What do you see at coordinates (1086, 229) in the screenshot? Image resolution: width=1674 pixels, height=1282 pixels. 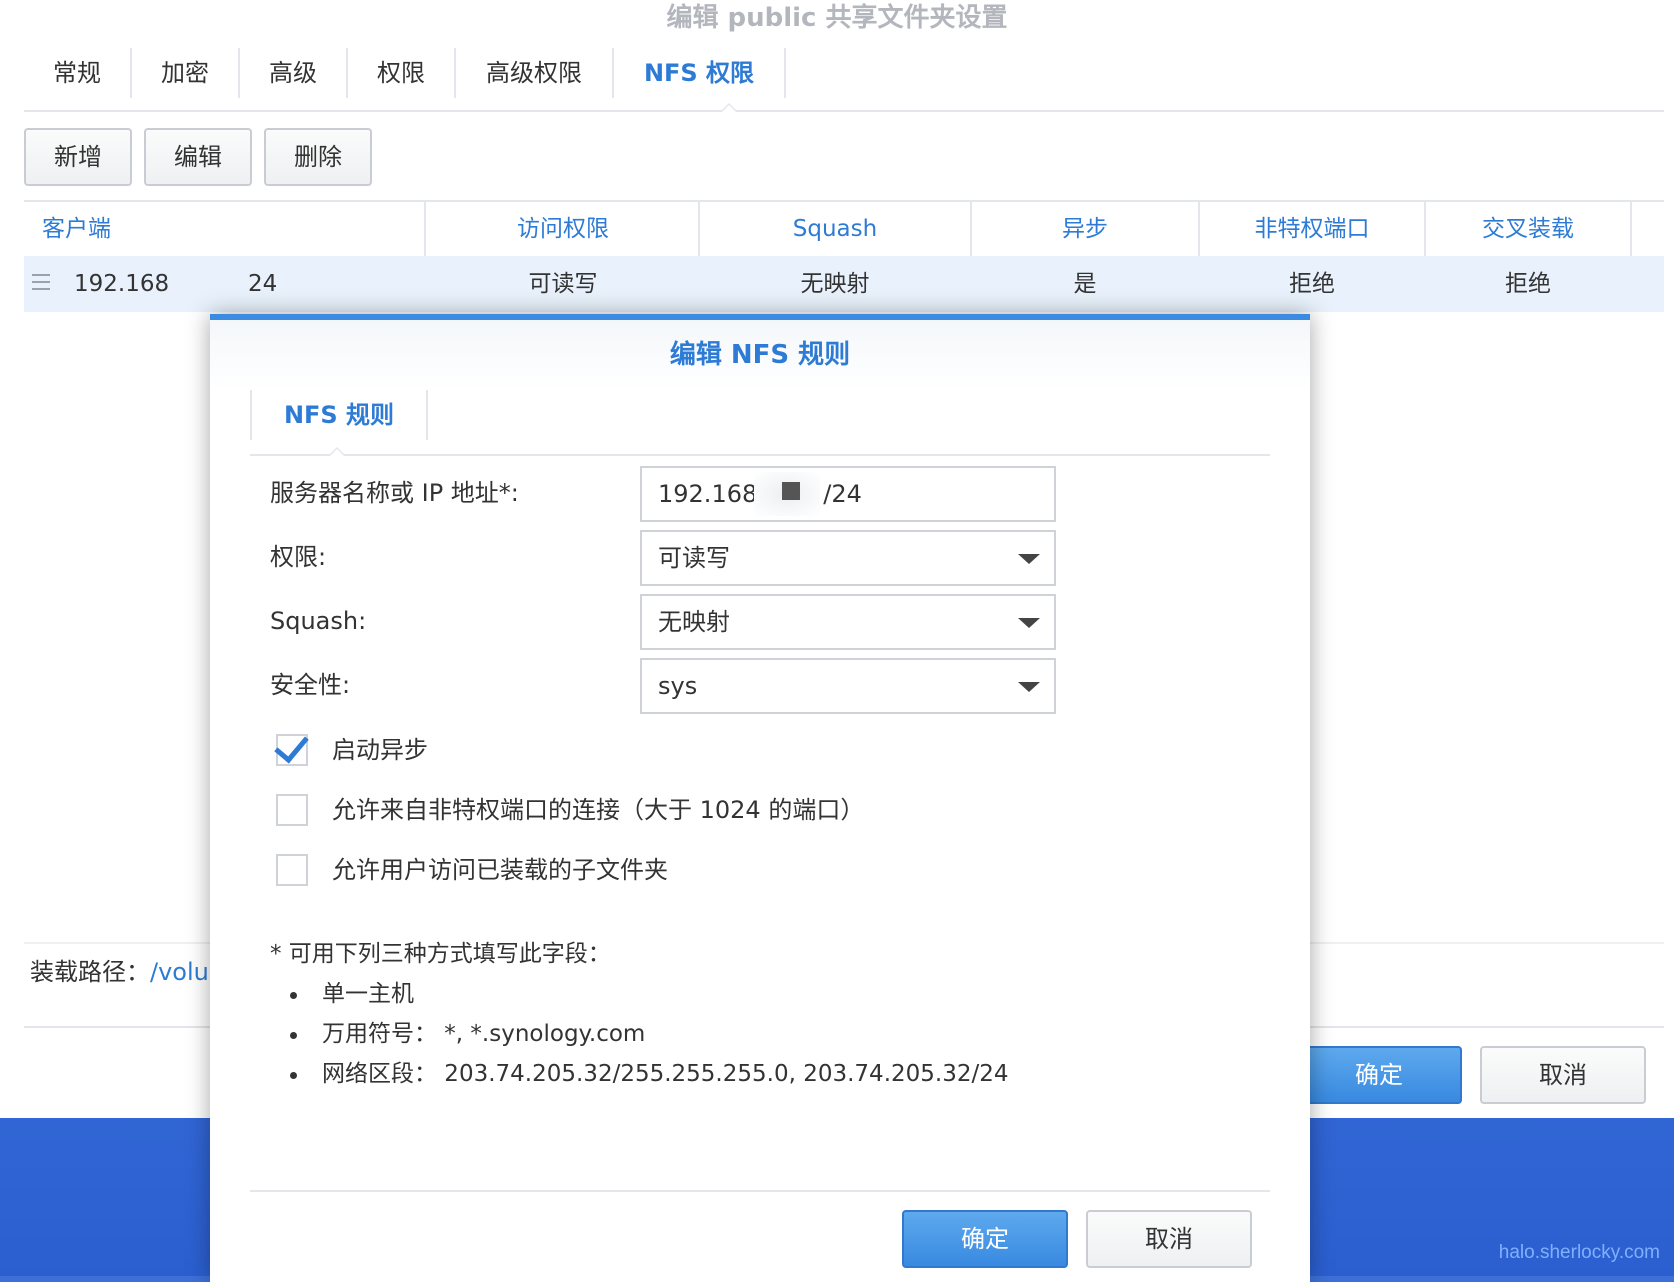 I see `column-header-async: 异步` at bounding box center [1086, 229].